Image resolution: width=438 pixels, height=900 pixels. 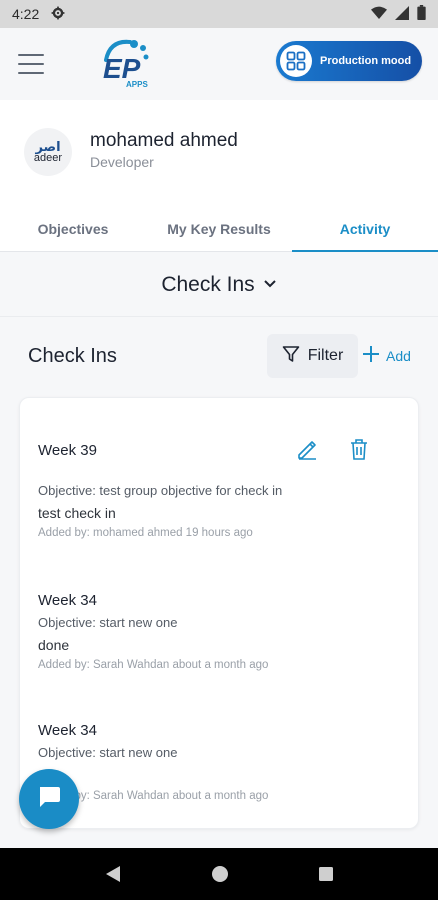 I want to click on production-mode-button: Production mood, so click(x=349, y=61).